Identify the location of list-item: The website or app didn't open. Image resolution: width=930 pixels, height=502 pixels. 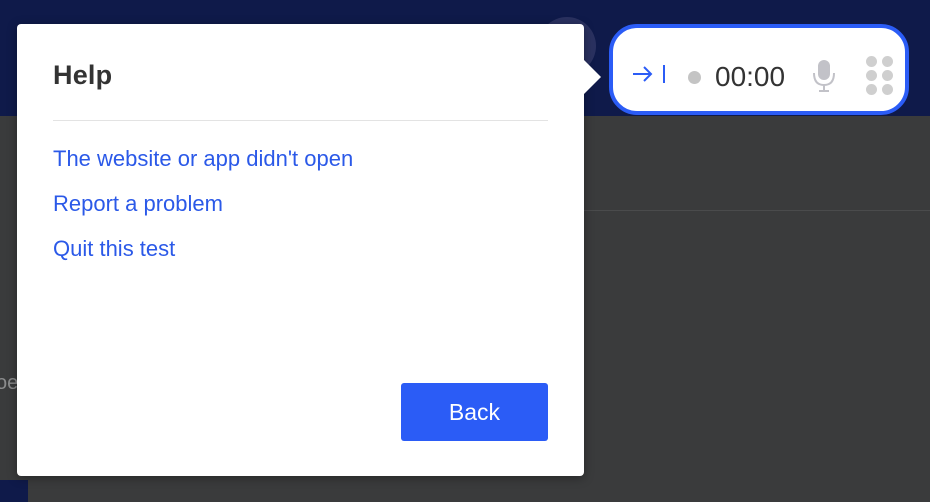
(203, 168).